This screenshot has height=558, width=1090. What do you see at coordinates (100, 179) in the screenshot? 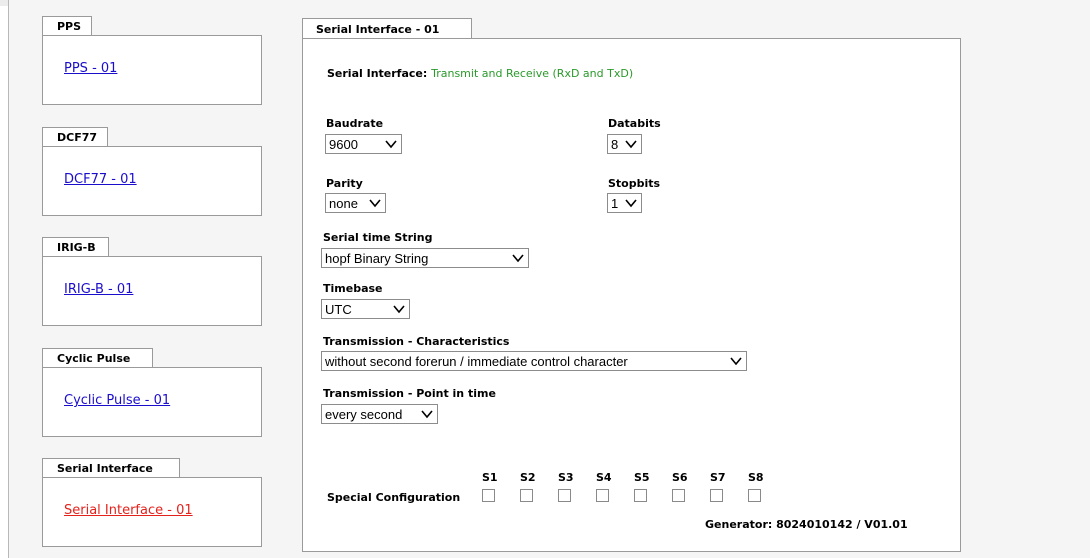
I see `link-dcf77-01: DCF77 - 01` at bounding box center [100, 179].